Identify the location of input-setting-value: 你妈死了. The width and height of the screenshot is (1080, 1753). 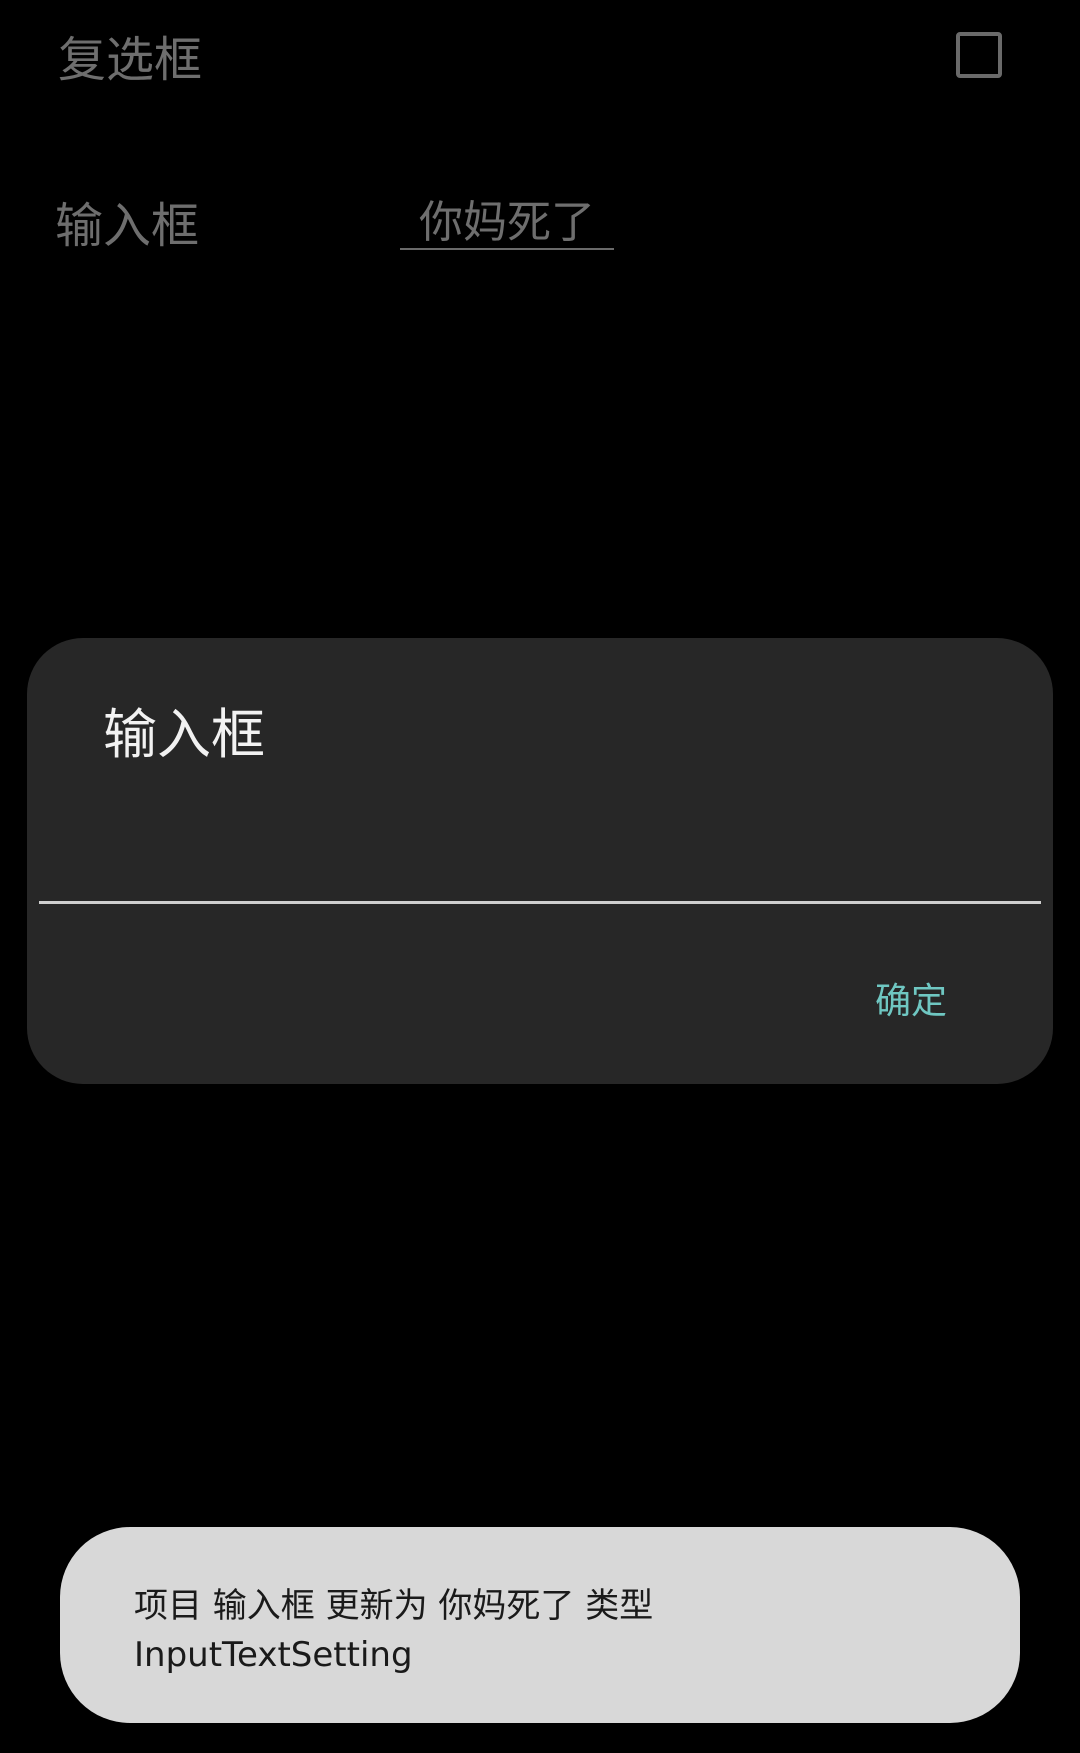
(507, 225).